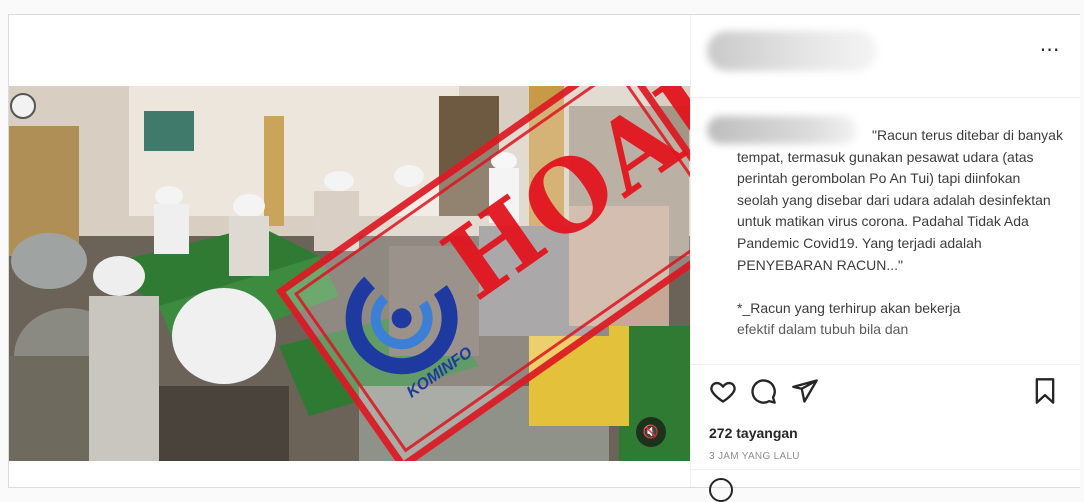 This screenshot has width=1084, height=502. What do you see at coordinates (1045, 391) in the screenshot?
I see `bookmark-icon` at bounding box center [1045, 391].